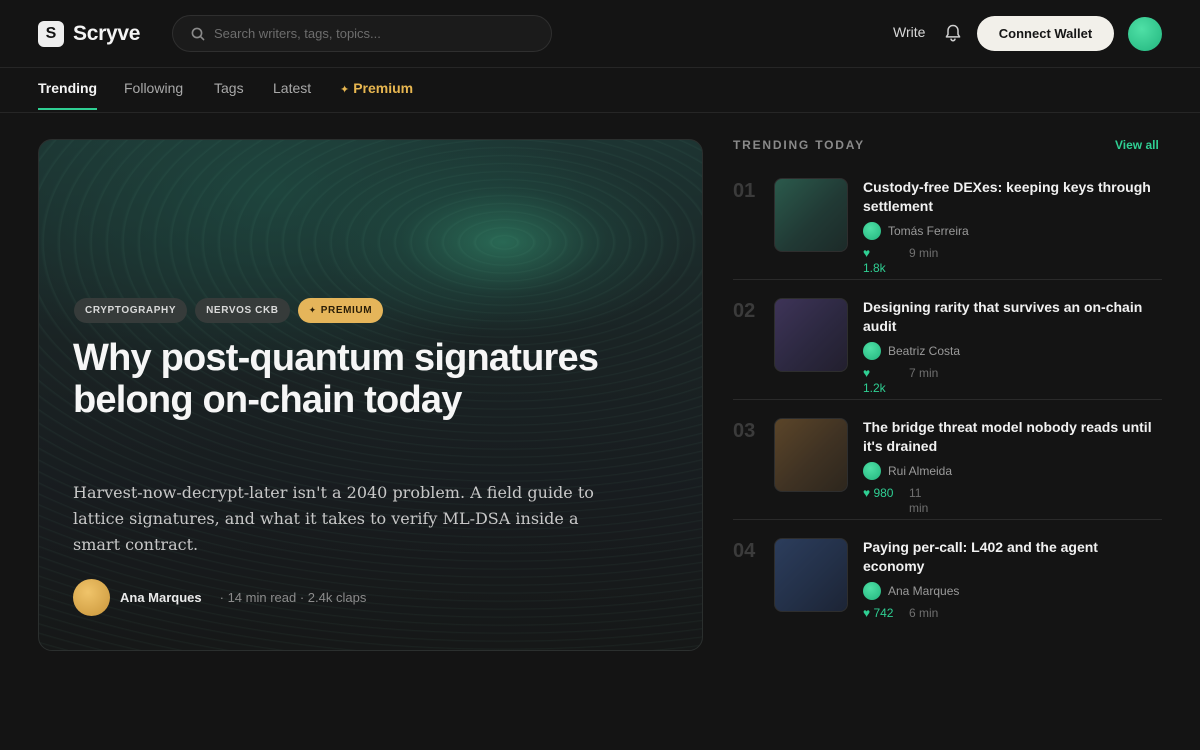 This screenshot has height=750, width=1200. Describe the element at coordinates (91, 597) in the screenshot. I see `author-avatar` at that location.